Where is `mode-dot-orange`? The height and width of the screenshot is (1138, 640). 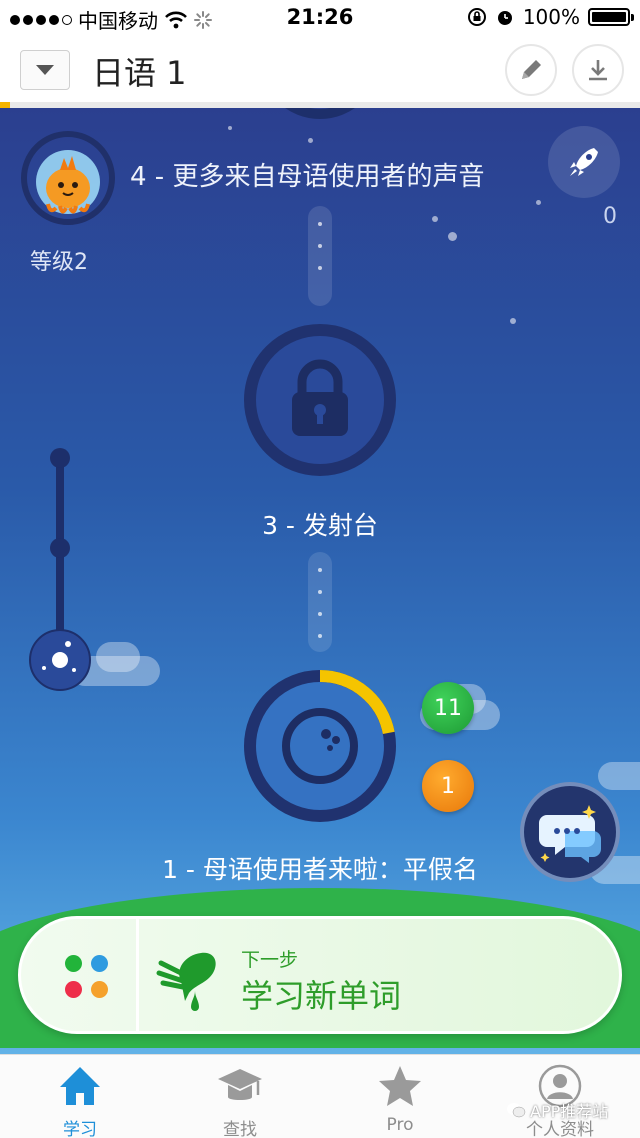 mode-dot-orange is located at coordinates (99, 989).